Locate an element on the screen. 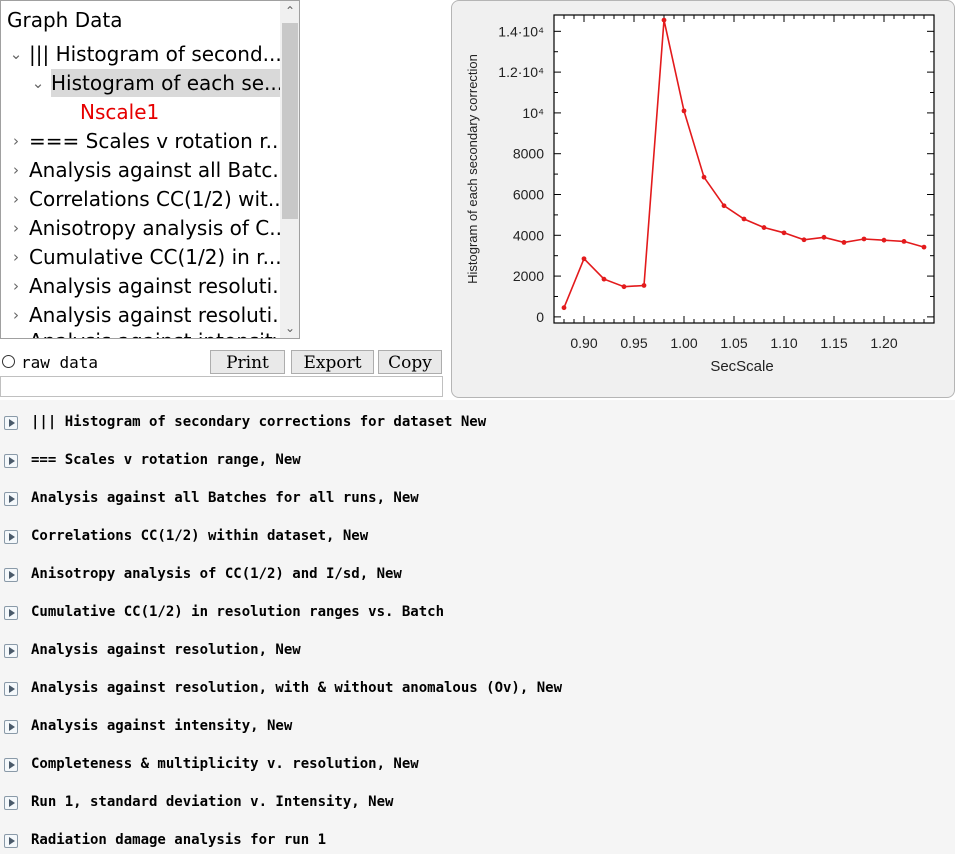 The height and width of the screenshot is (854, 955). log-section-title: Radiation damage analysis for run 1 is located at coordinates (179, 840).